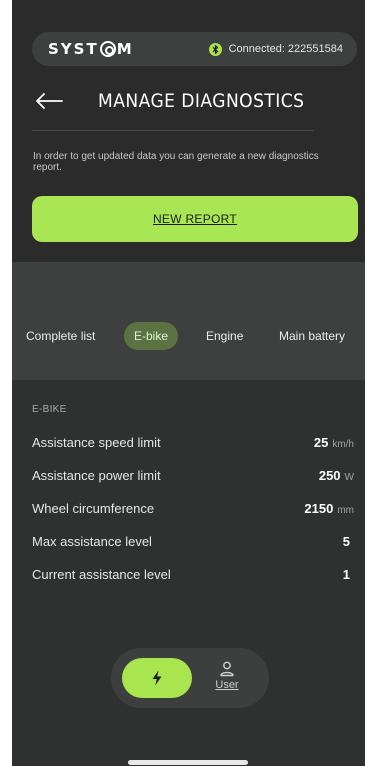  I want to click on lightning-icon, so click(157, 678).